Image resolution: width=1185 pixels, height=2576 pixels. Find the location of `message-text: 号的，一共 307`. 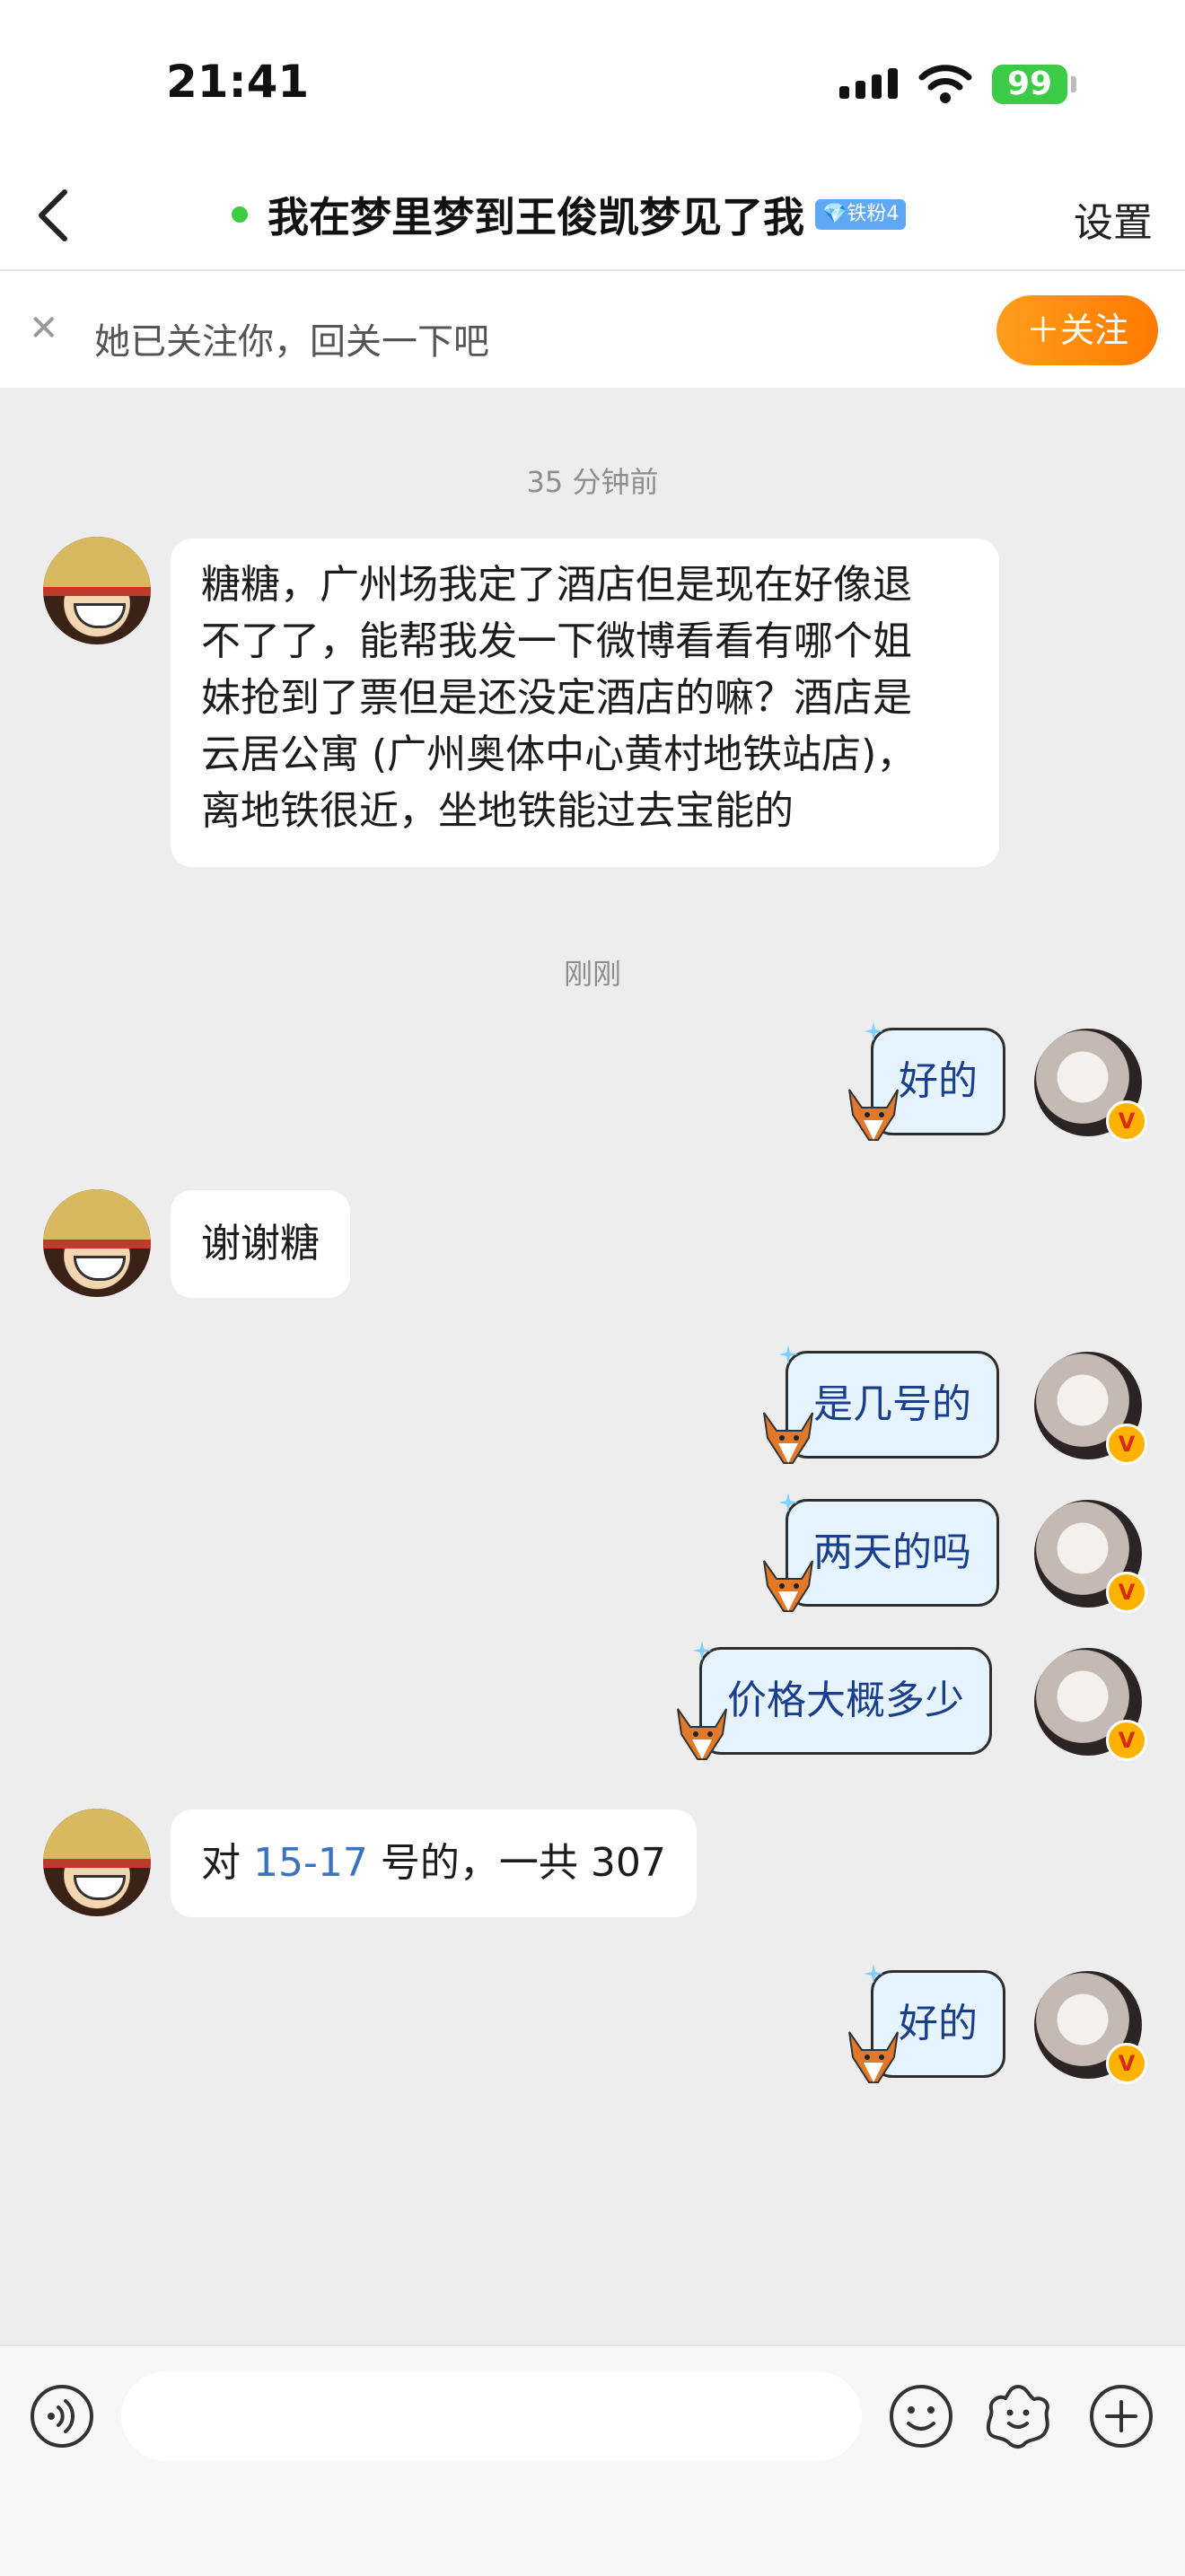

message-text: 号的，一共 307 is located at coordinates (516, 1863).